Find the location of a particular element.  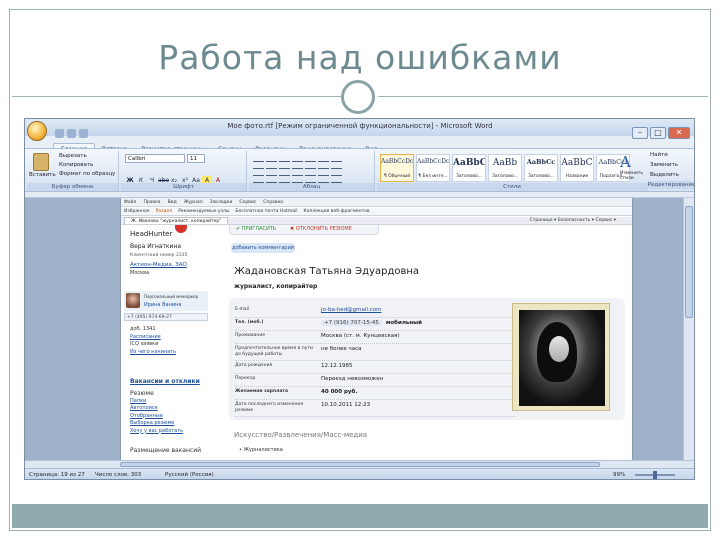

style-title: AaBbC Название is located at coordinates (577, 168).